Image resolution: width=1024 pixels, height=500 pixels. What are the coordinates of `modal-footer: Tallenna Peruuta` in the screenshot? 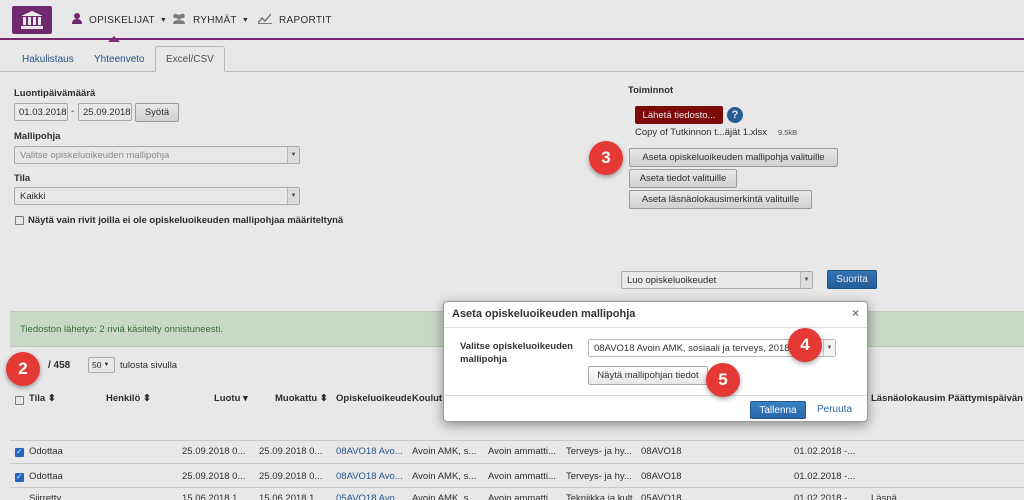 It's located at (655, 408).